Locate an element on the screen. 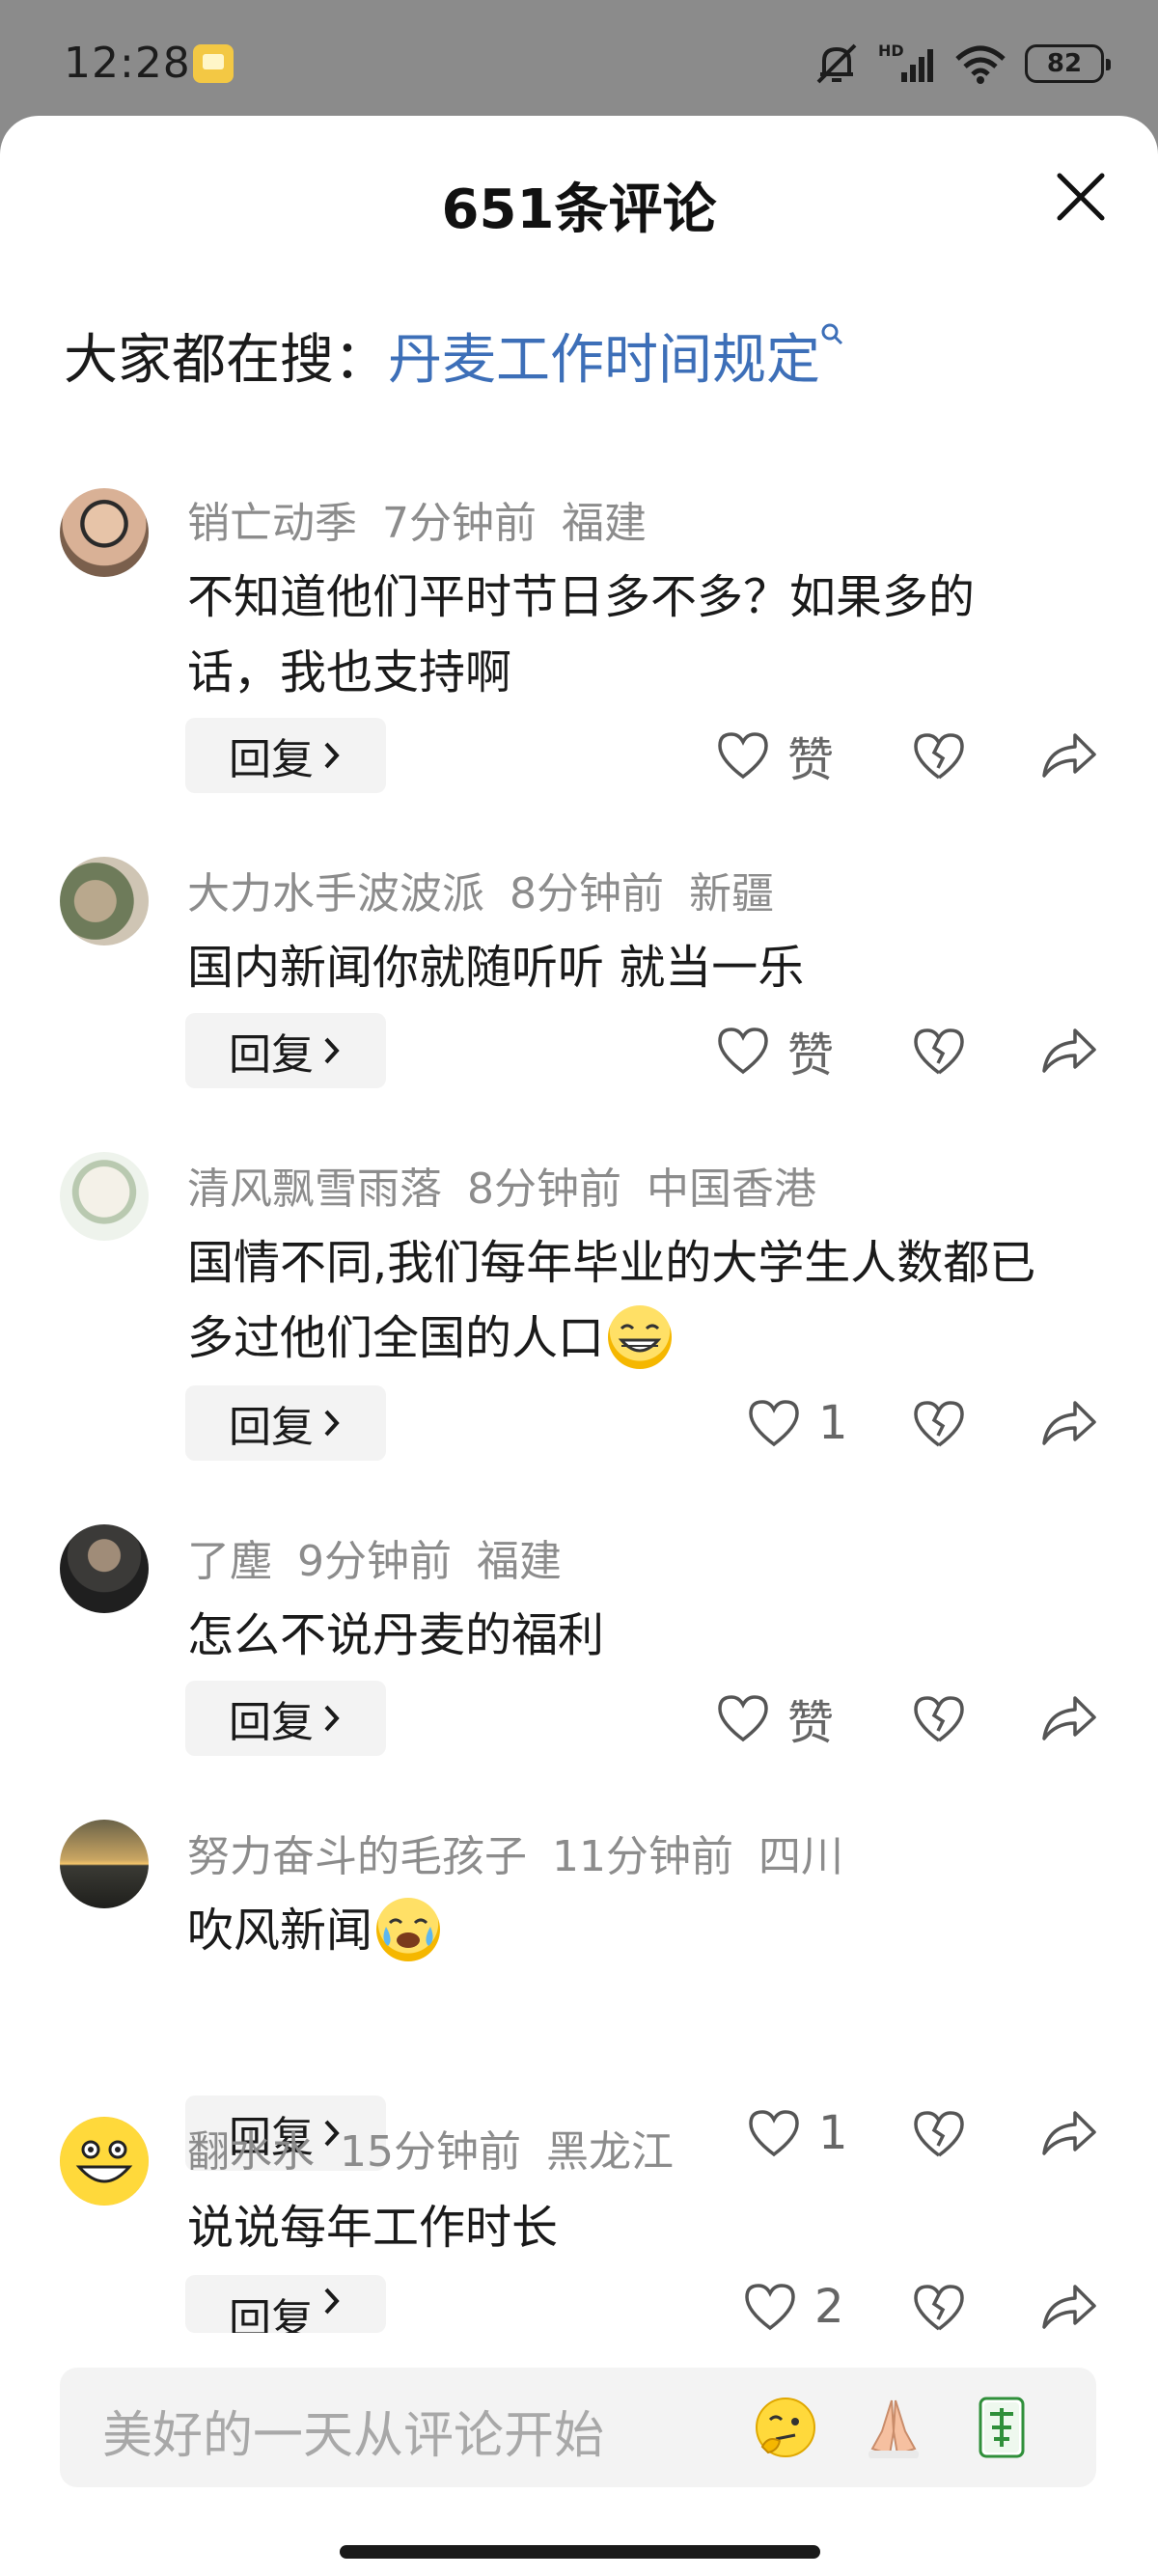  like-count: 2 is located at coordinates (829, 2307).